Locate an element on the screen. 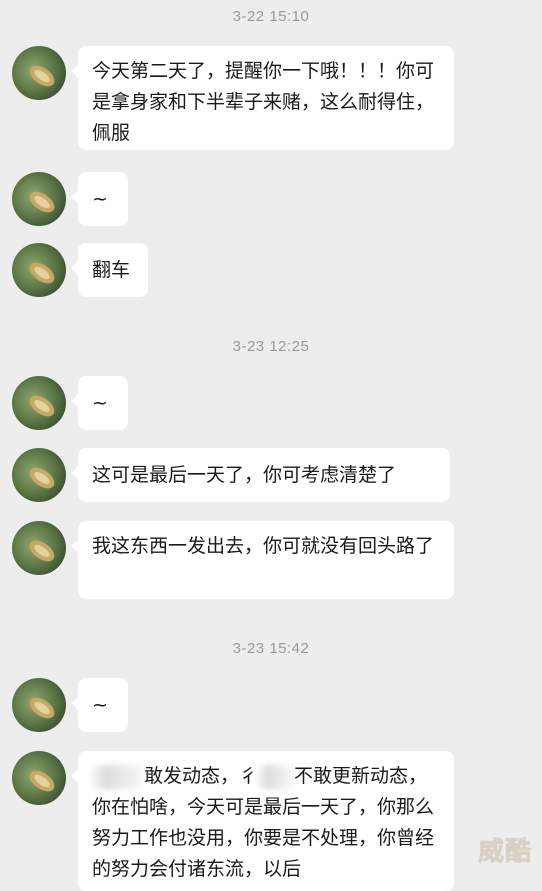 Image resolution: width=542 pixels, height=891 pixels. message-bubble: 我这东西一发出去，你可就没有回头路了 is located at coordinates (262, 560).